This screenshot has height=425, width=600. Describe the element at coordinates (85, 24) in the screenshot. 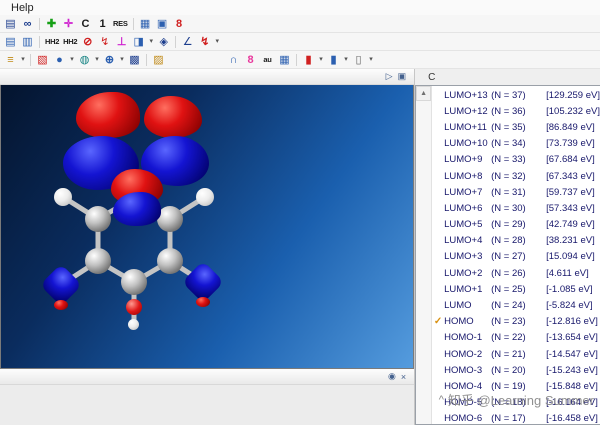

I see `element-c-button: C` at that location.